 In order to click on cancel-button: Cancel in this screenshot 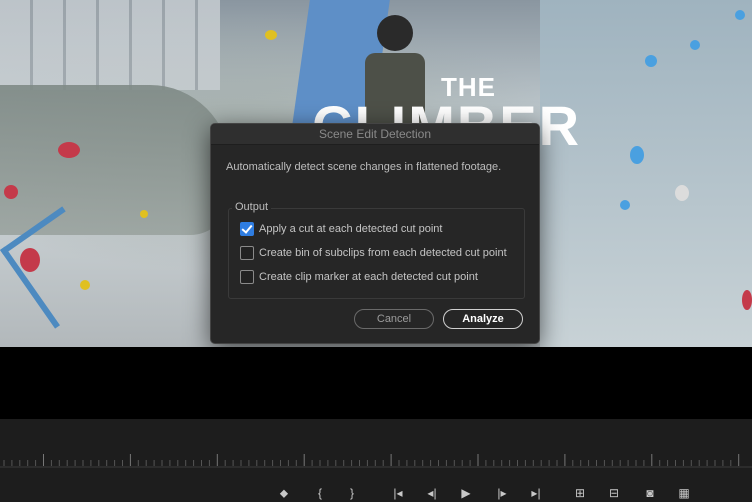, I will do `click(394, 319)`.